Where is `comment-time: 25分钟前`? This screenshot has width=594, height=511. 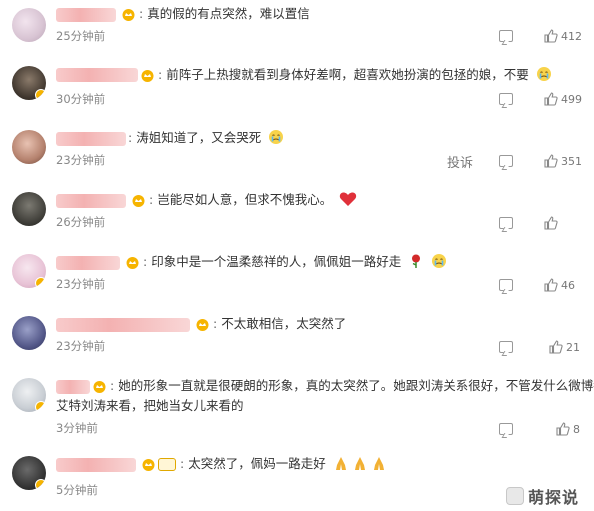
comment-time: 25分钟前 is located at coordinates (81, 36).